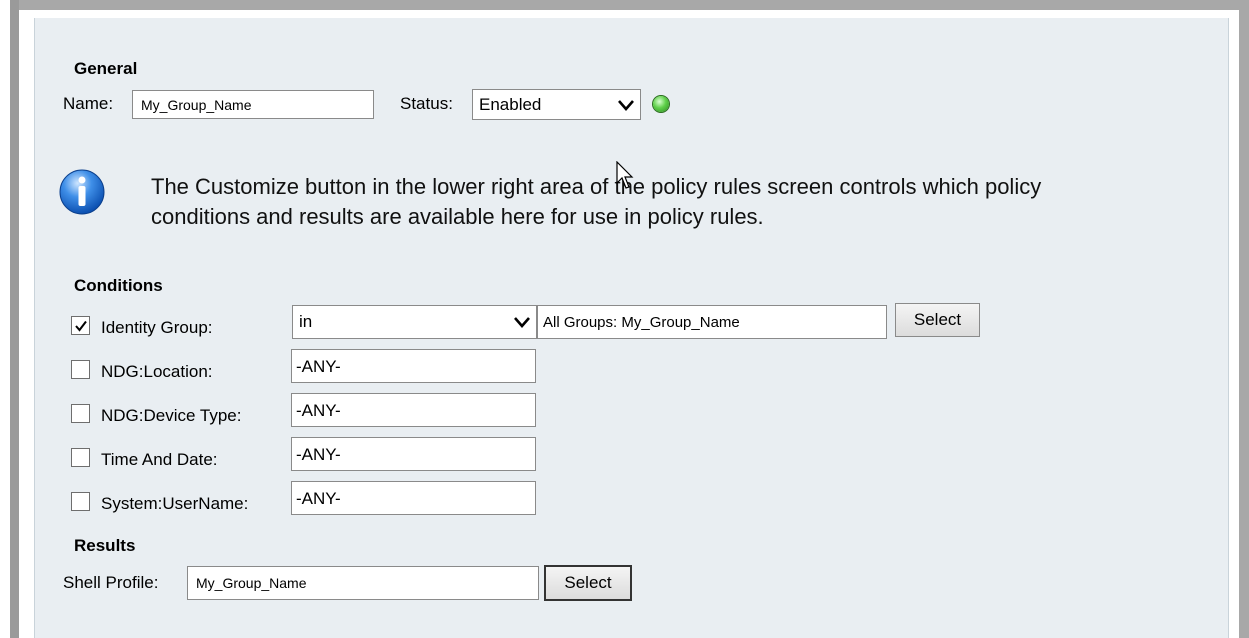  I want to click on time-and-date-label: Time And Date:, so click(159, 459).